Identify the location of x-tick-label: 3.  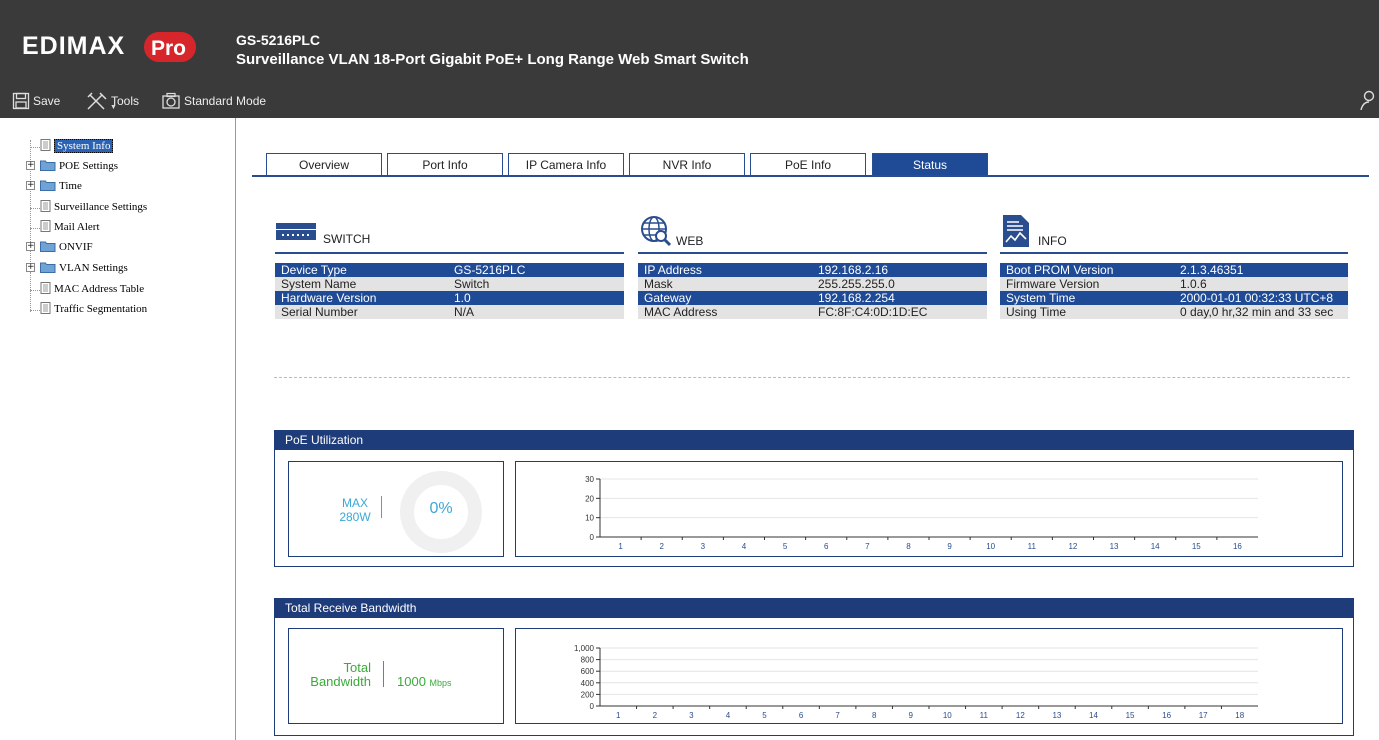
(691, 715).